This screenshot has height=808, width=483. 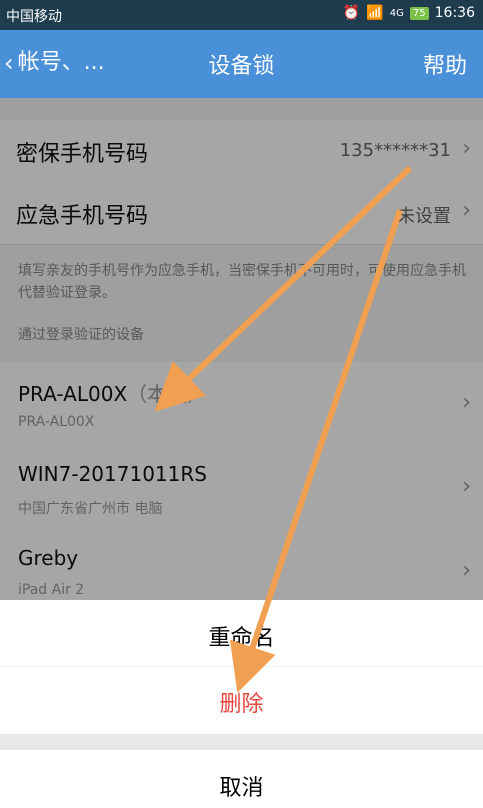 What do you see at coordinates (241, 15) in the screenshot?
I see `status-bar: 中国移动 ⏰ 📶 4G 75 16:36` at bounding box center [241, 15].